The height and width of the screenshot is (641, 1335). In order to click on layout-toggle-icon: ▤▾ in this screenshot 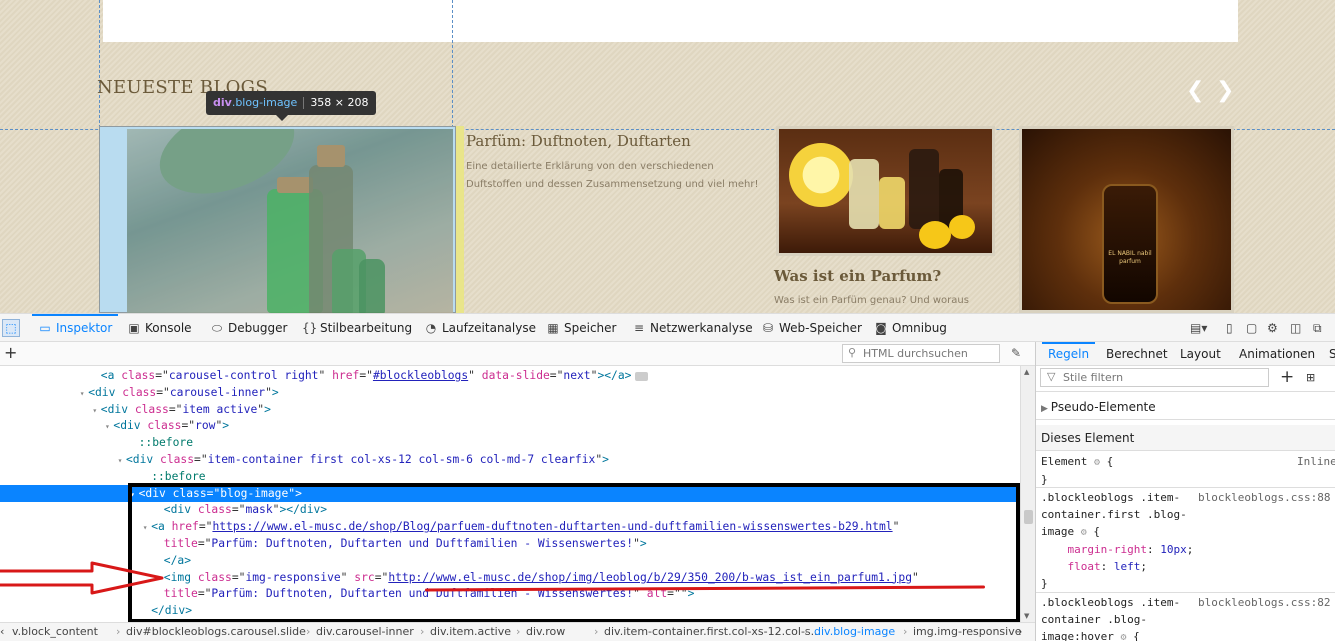, I will do `click(1198, 328)`.